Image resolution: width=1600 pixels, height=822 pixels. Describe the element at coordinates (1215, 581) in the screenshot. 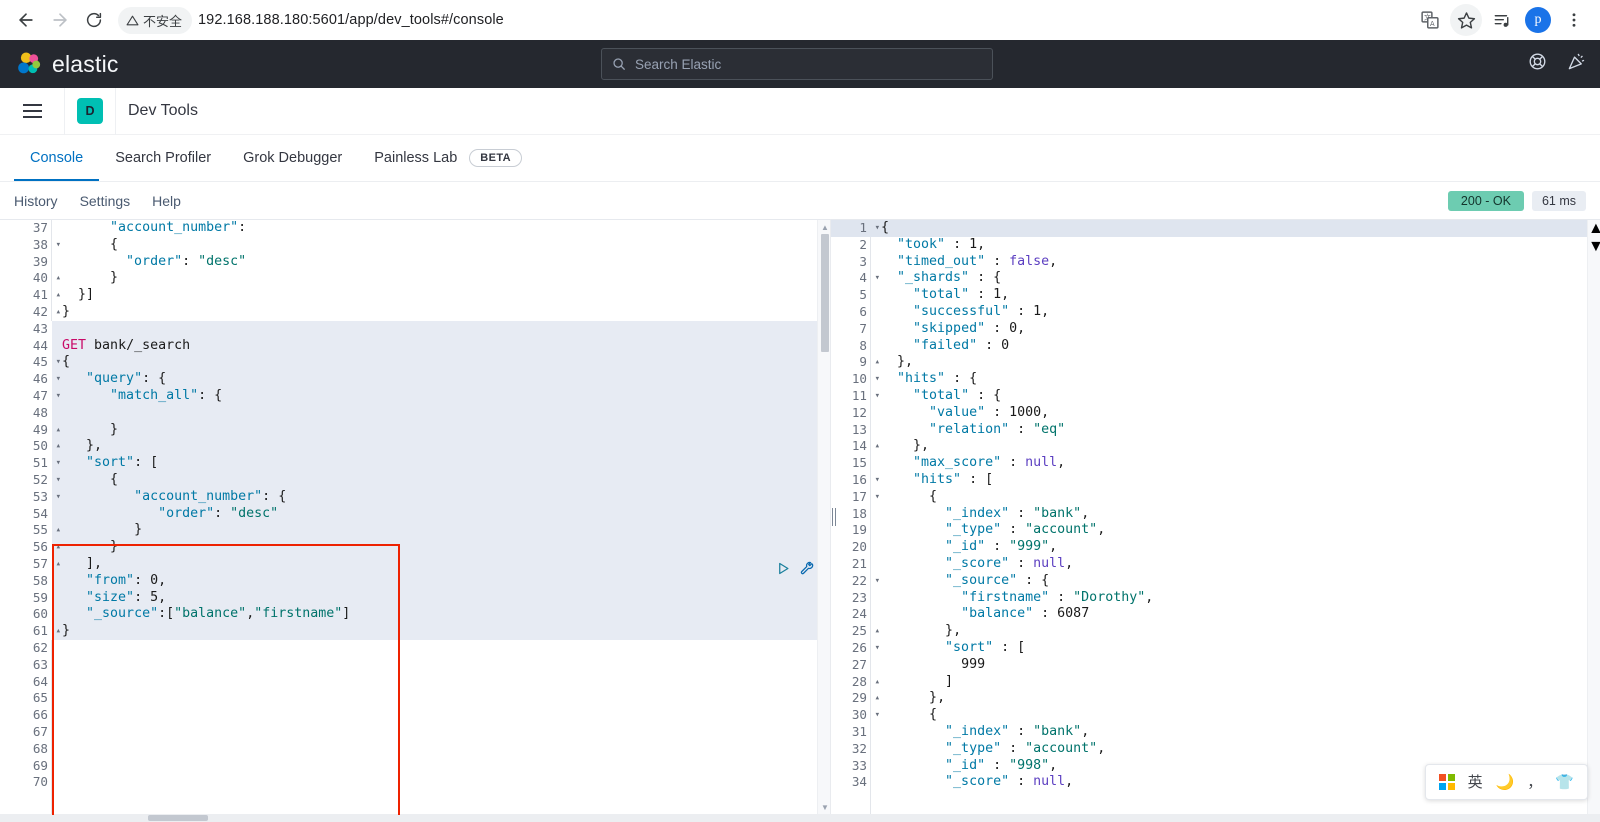

I see `code-line: 22 ▾ "_source" : {` at that location.